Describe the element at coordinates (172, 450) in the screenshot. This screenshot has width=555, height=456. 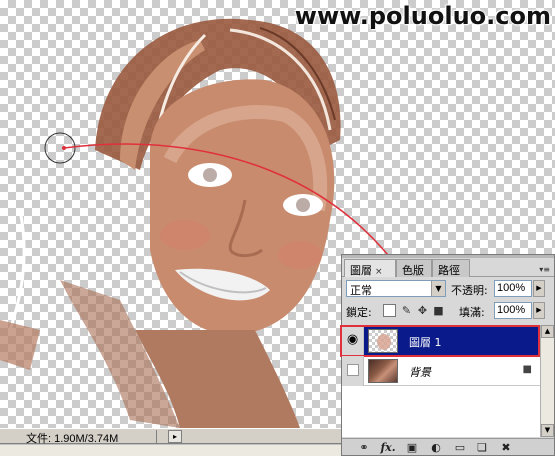
I see `horizontal-scrollbar` at that location.